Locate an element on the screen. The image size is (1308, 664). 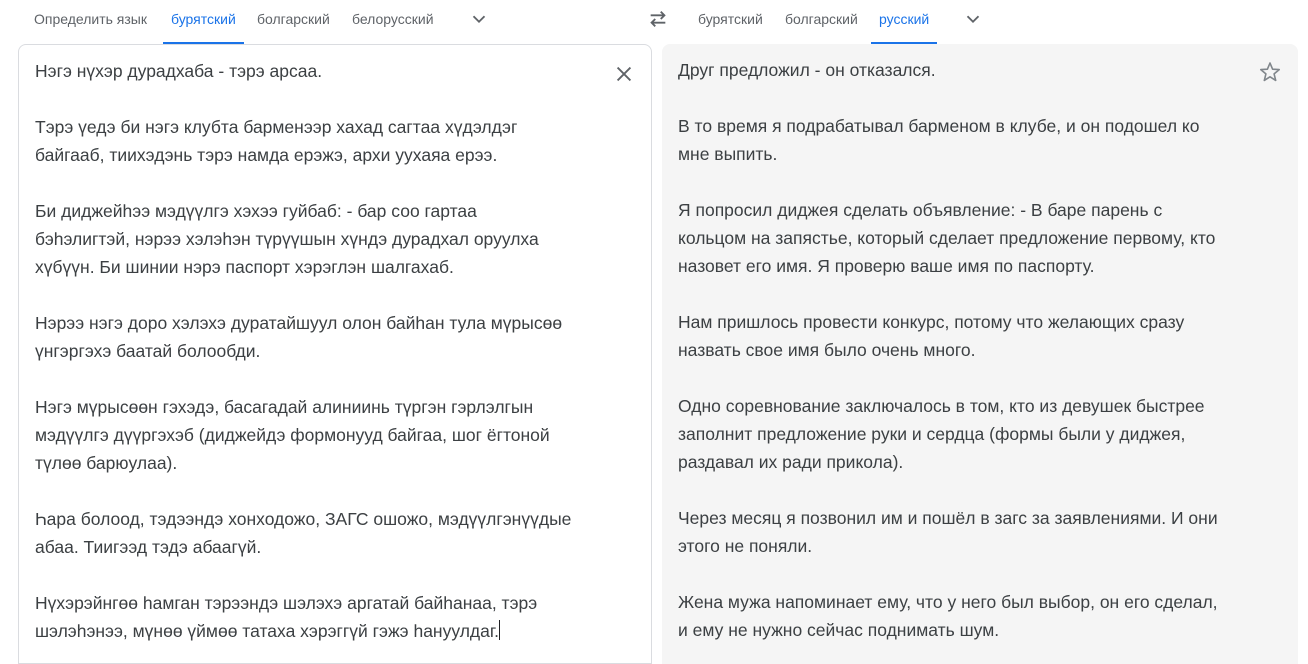
text-cursor is located at coordinates (499, 630).